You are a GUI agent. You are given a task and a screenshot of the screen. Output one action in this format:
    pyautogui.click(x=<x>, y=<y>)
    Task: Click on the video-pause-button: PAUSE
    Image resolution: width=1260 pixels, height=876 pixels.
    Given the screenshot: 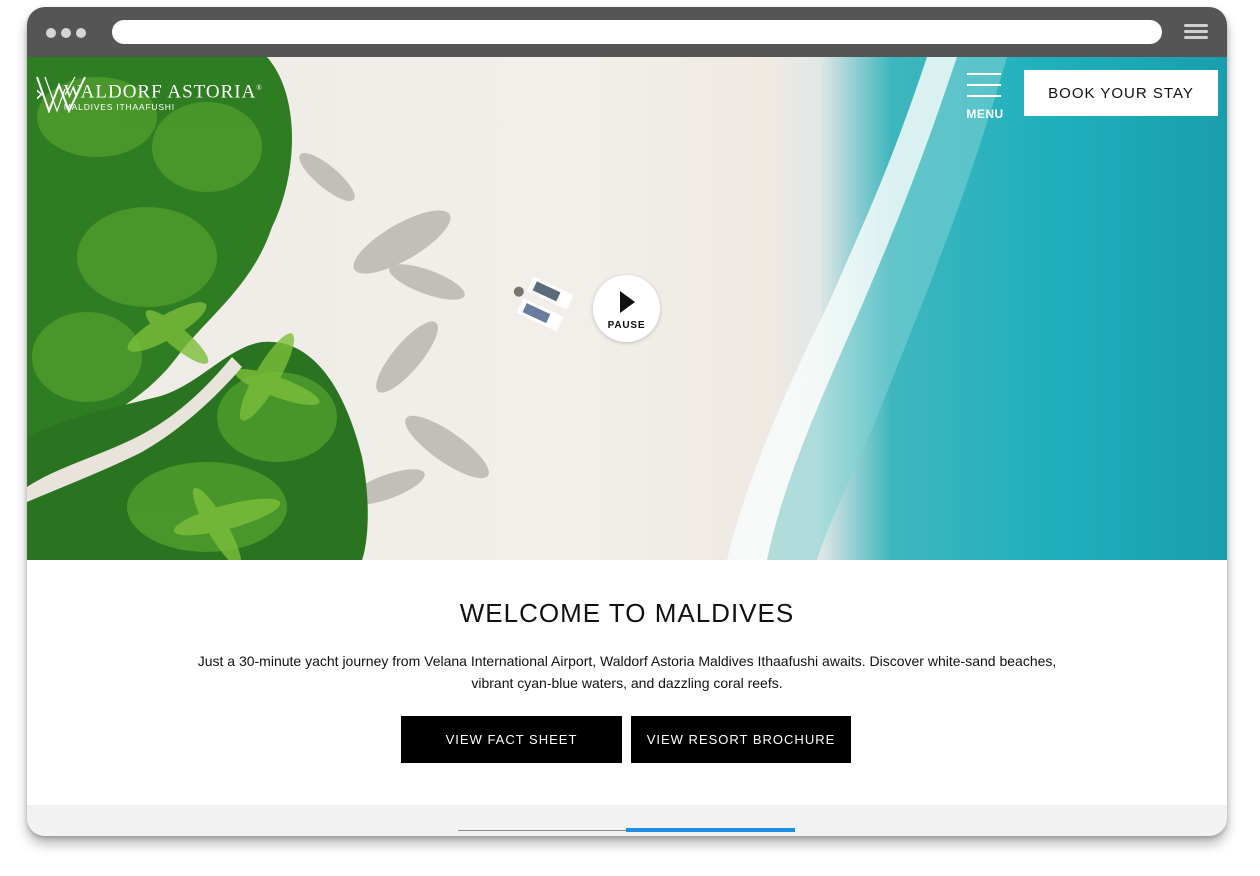 What is the action you would take?
    pyautogui.click(x=626, y=308)
    